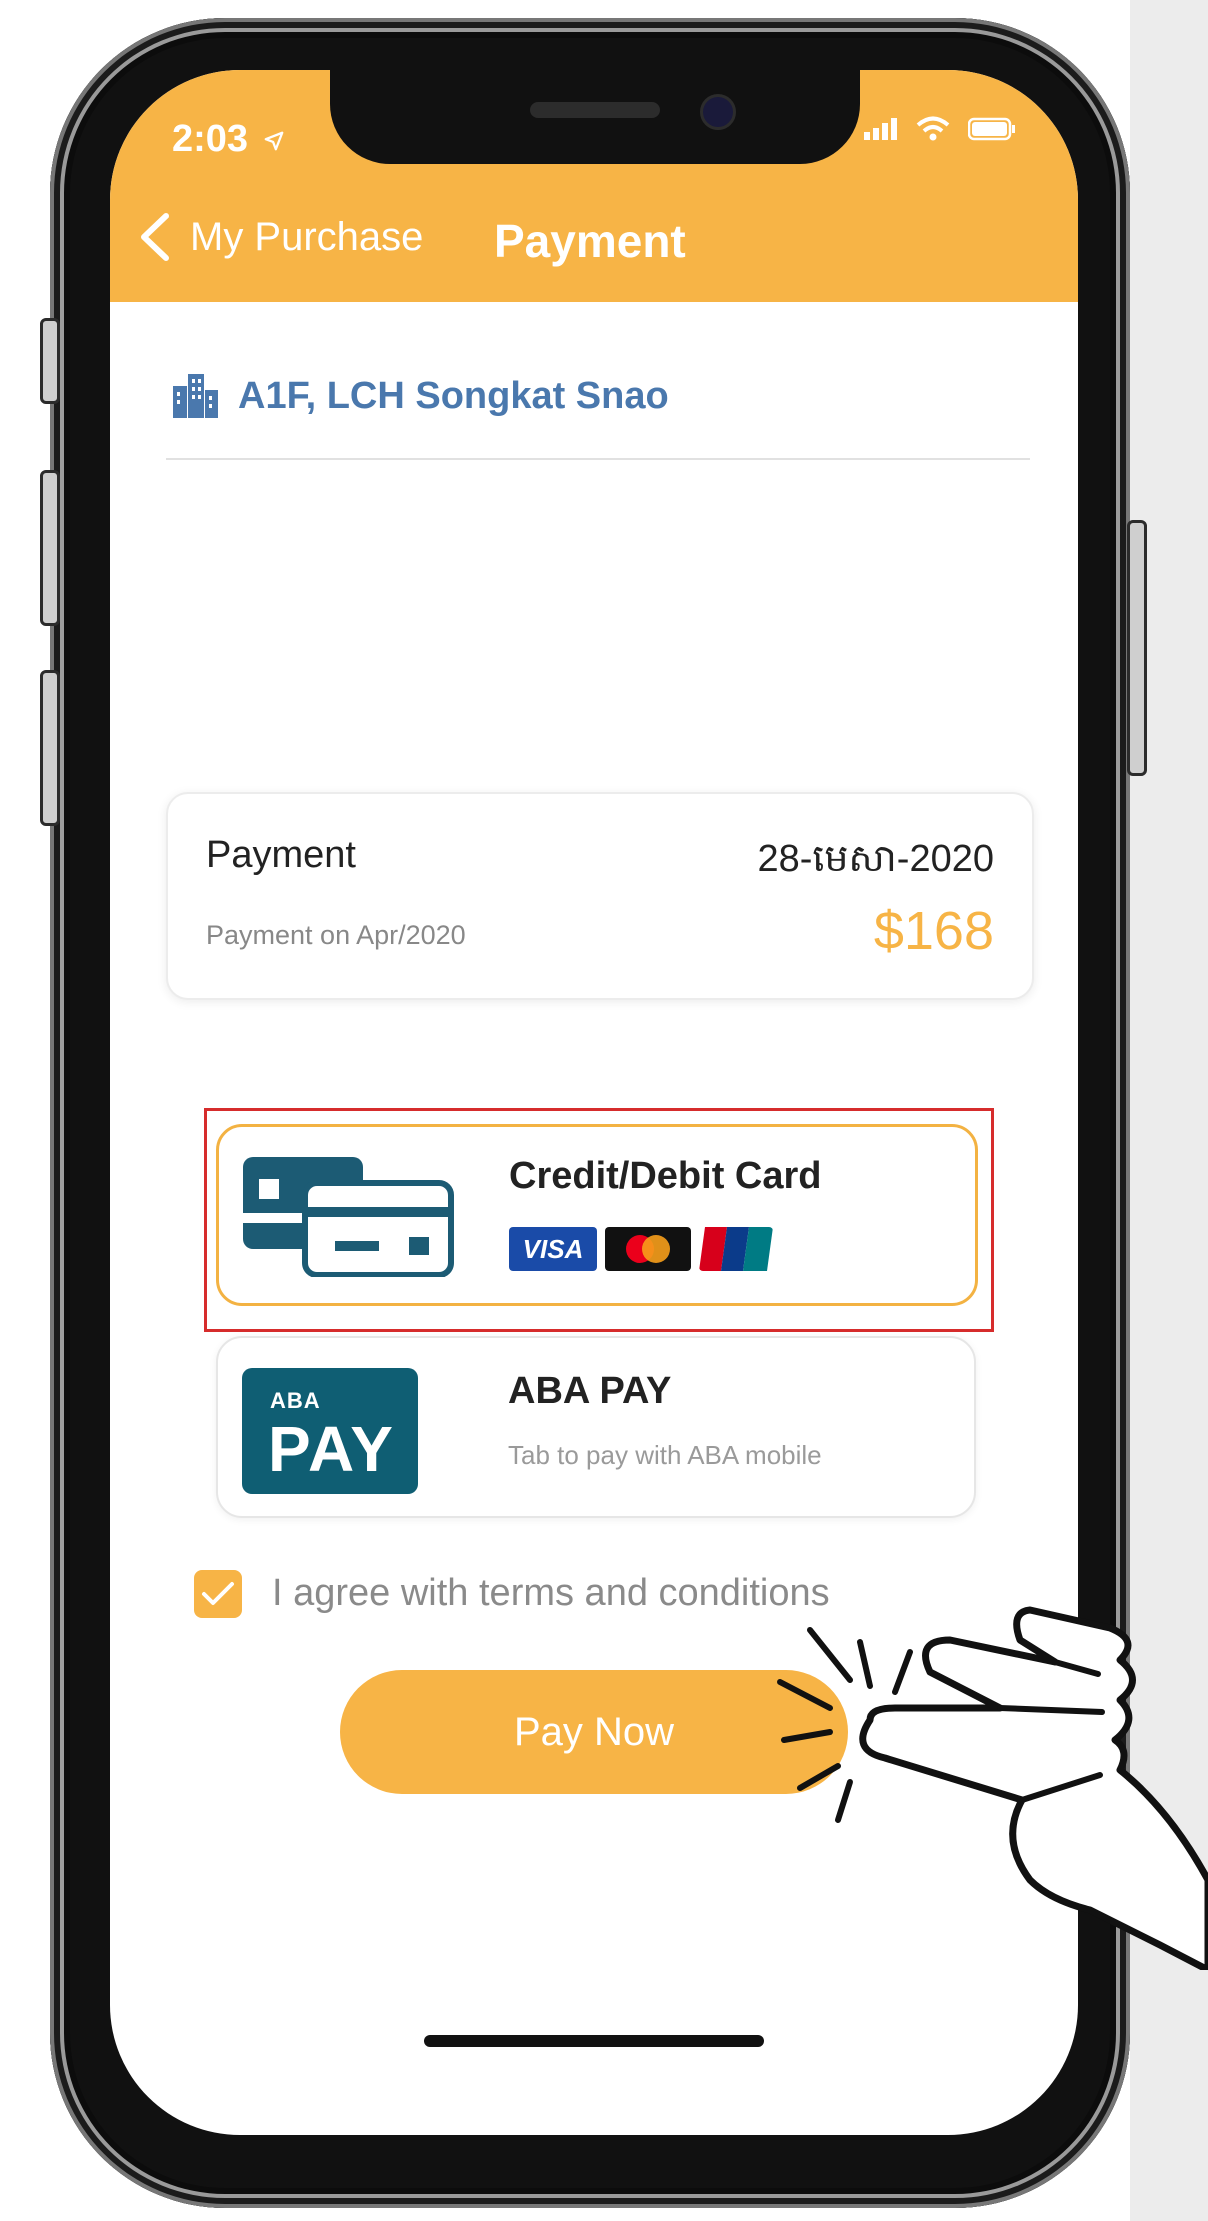 Image resolution: width=1208 pixels, height=2221 pixels. Describe the element at coordinates (1137, 648) in the screenshot. I see `side-button-power` at that location.